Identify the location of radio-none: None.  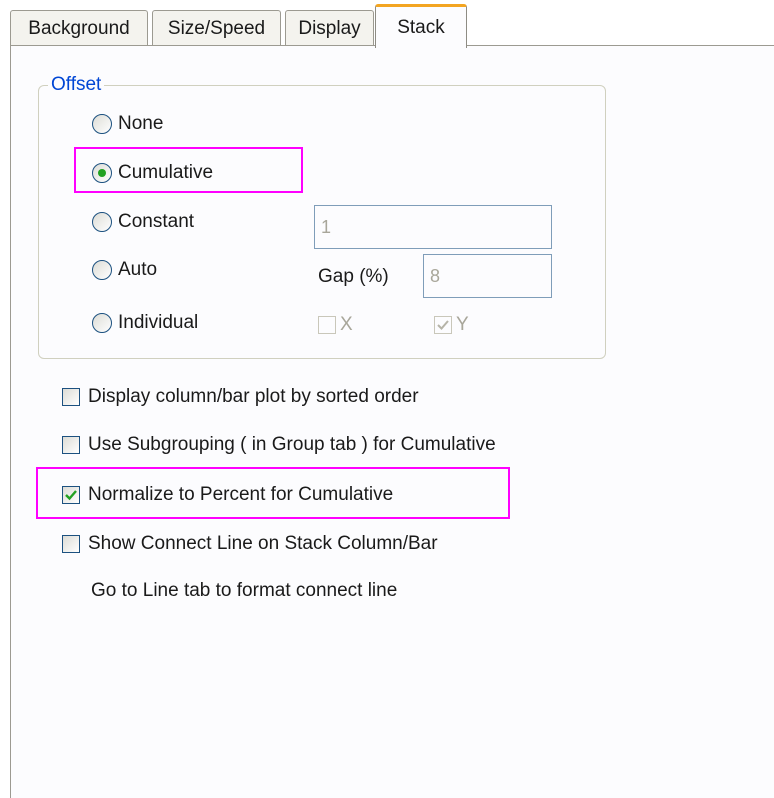
(127, 124).